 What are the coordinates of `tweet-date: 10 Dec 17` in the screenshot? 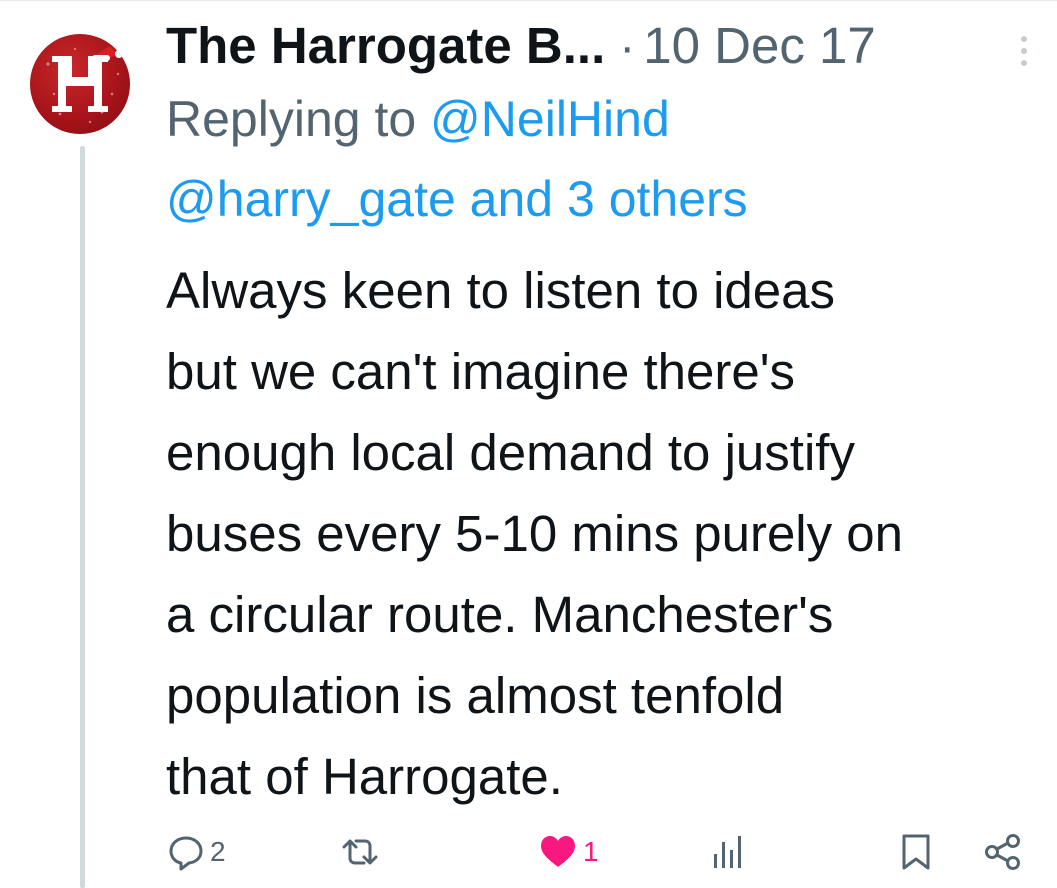 It's located at (759, 45).